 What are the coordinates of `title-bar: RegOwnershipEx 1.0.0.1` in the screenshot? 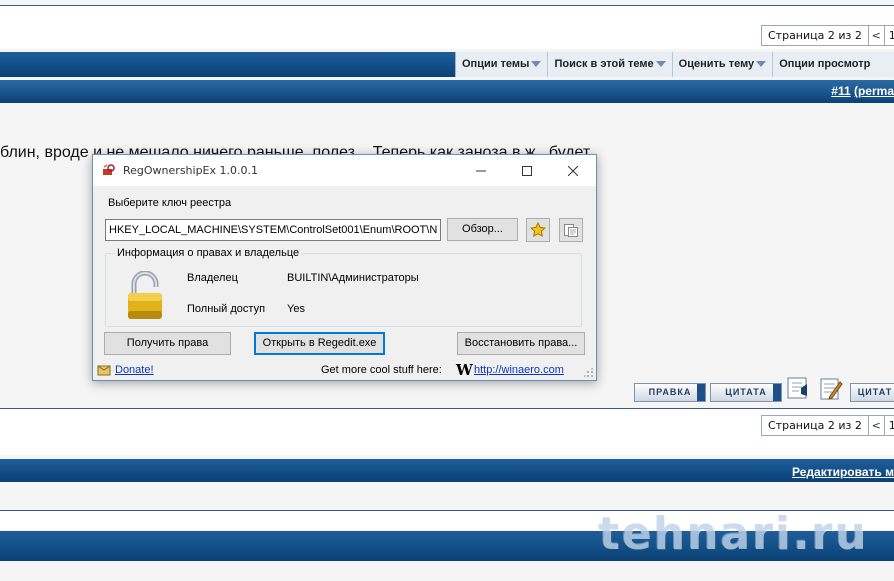 It's located at (344, 170).